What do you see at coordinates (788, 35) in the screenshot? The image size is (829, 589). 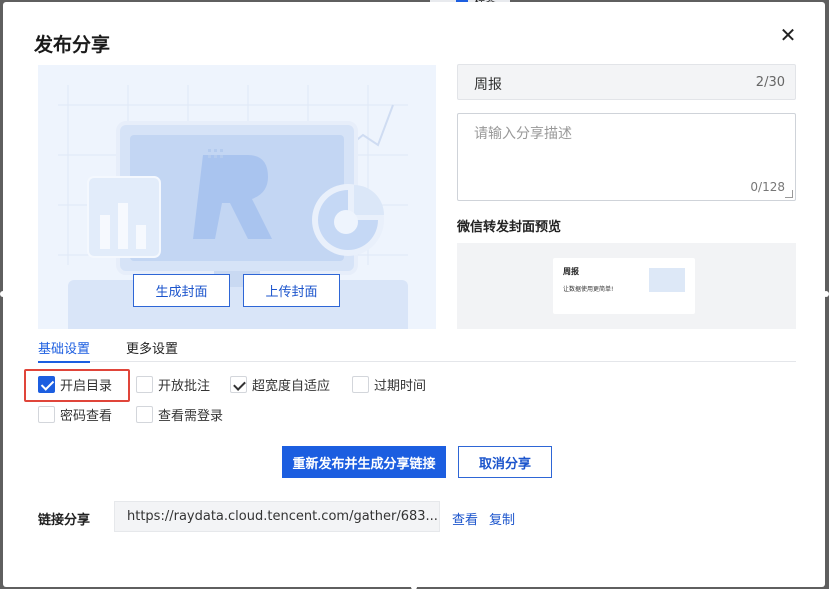 I see `close-icon: ✕` at bounding box center [788, 35].